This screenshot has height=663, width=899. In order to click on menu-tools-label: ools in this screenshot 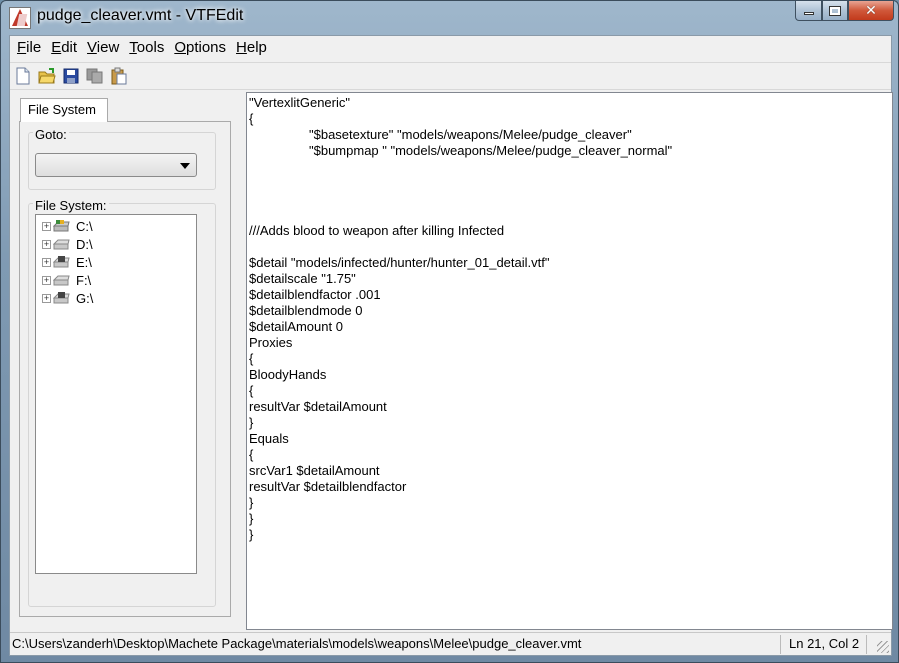, I will do `click(150, 47)`.